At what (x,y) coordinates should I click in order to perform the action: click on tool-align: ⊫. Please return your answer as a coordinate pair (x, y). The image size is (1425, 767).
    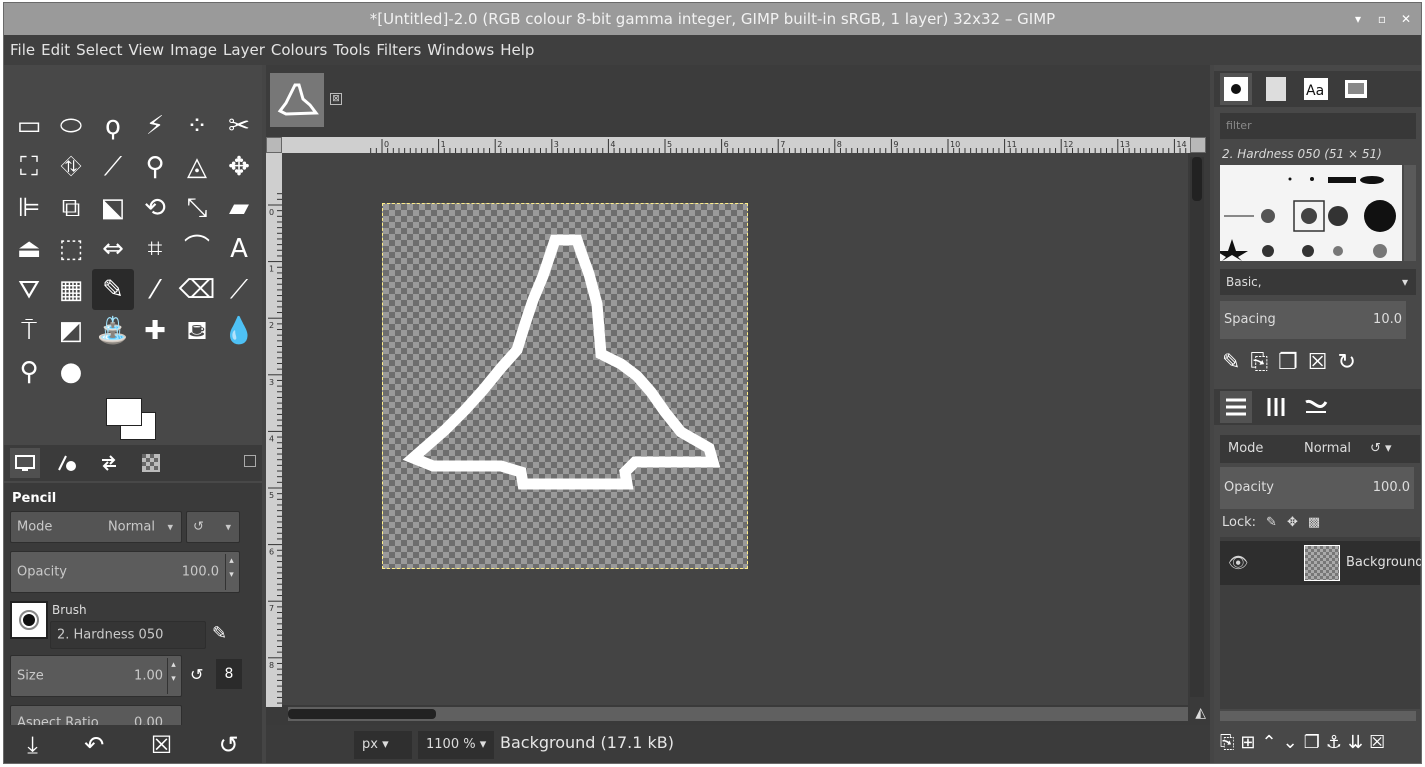
    Looking at the image, I should click on (29, 207).